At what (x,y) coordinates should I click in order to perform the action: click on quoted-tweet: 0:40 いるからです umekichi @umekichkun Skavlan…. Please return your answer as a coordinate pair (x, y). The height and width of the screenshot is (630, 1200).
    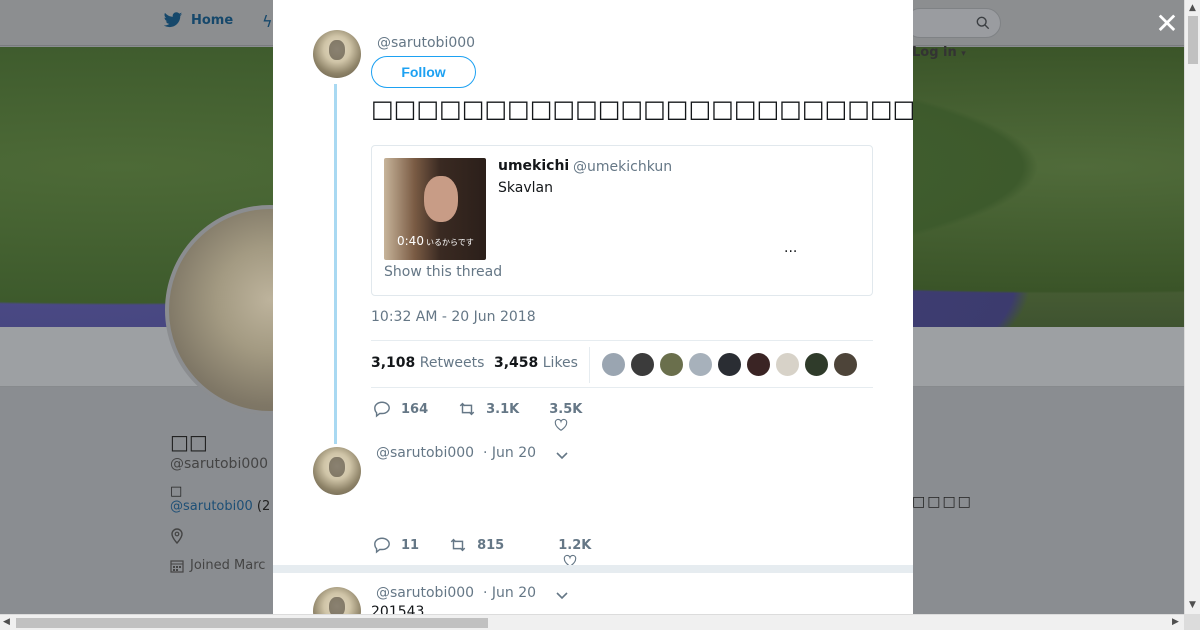
    Looking at the image, I should click on (622, 220).